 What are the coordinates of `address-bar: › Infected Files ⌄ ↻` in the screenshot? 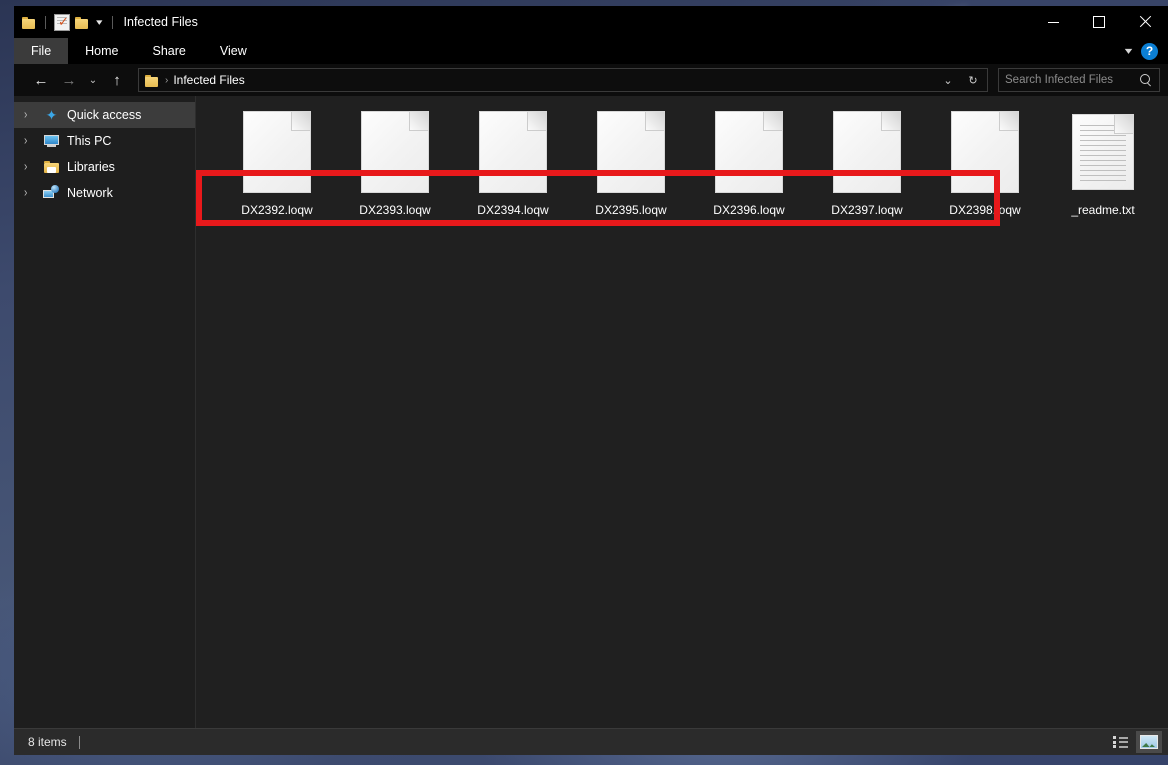 It's located at (563, 80).